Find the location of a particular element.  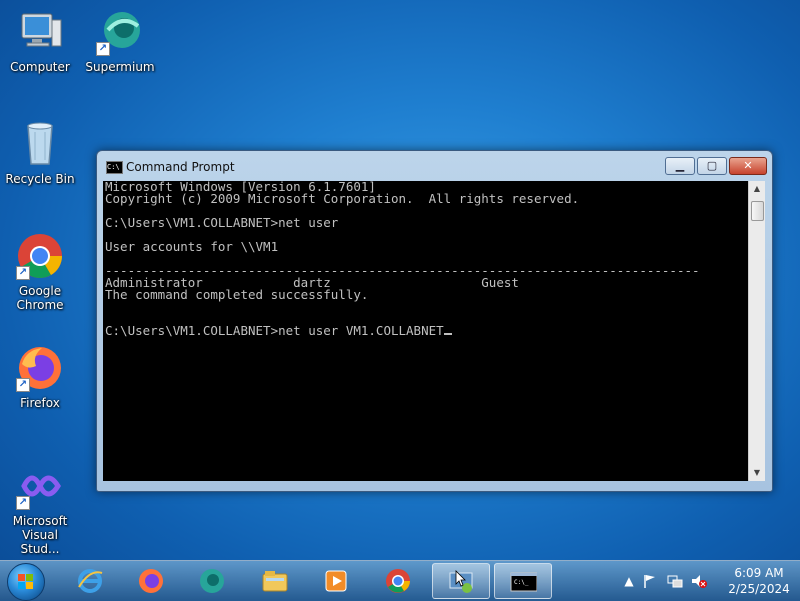

taskbar-media-player is located at coordinates (336, 581).